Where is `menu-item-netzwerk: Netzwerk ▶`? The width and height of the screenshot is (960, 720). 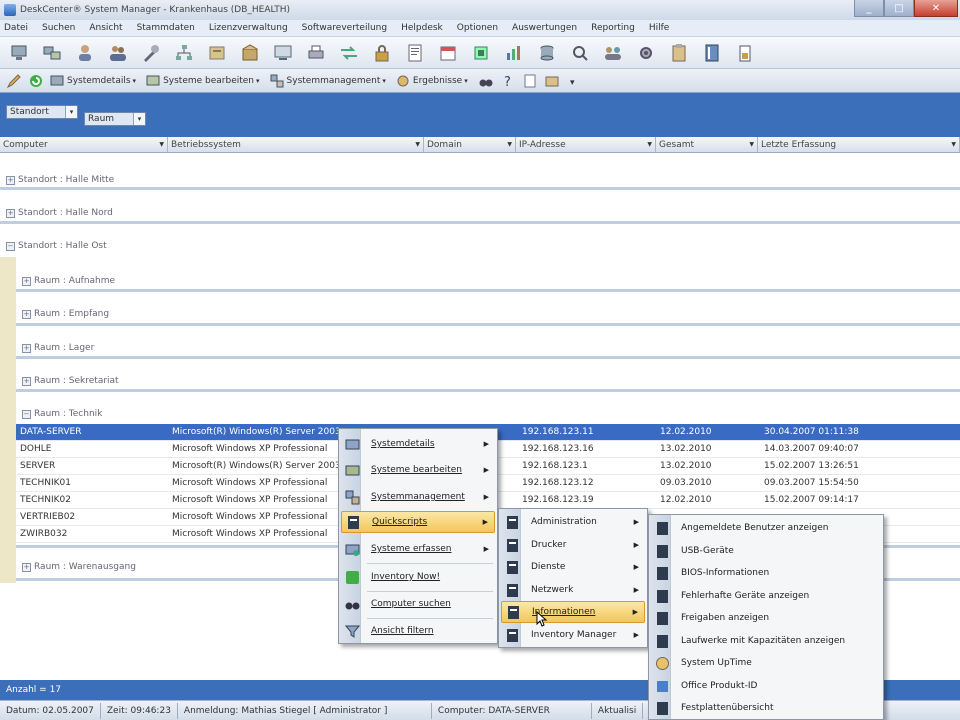
menu-item-netzwerk: Netzwerk ▶ is located at coordinates (573, 590).